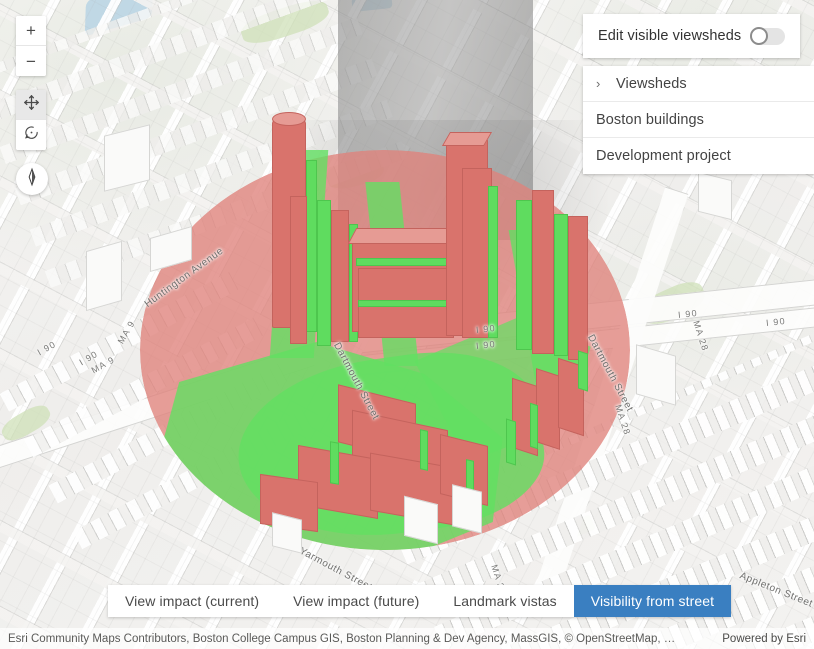 Image resolution: width=814 pixels, height=649 pixels. I want to click on zoom-out-button: −, so click(31, 61).